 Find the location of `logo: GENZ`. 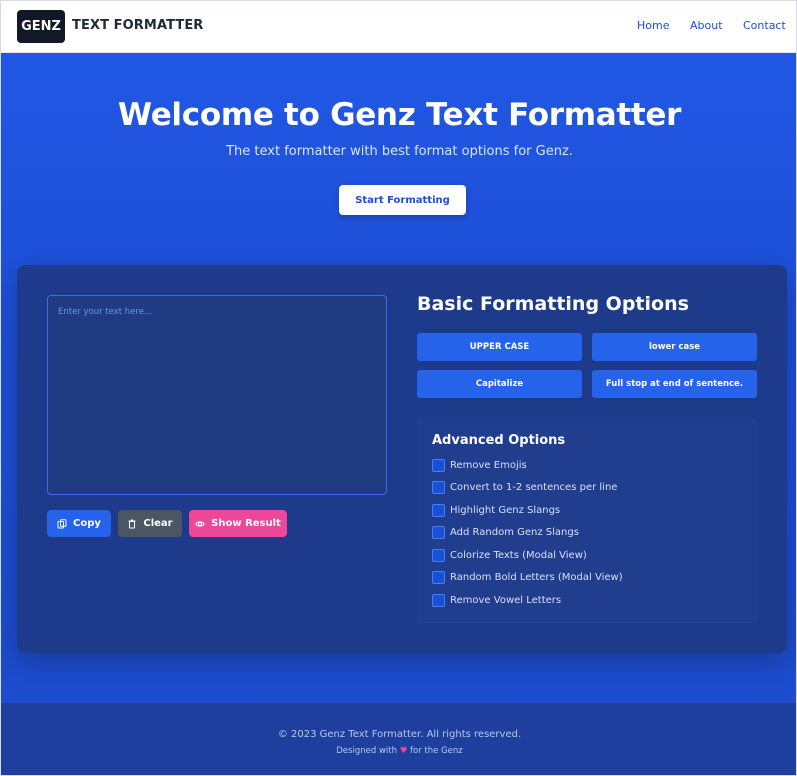

logo: GENZ is located at coordinates (41, 26).